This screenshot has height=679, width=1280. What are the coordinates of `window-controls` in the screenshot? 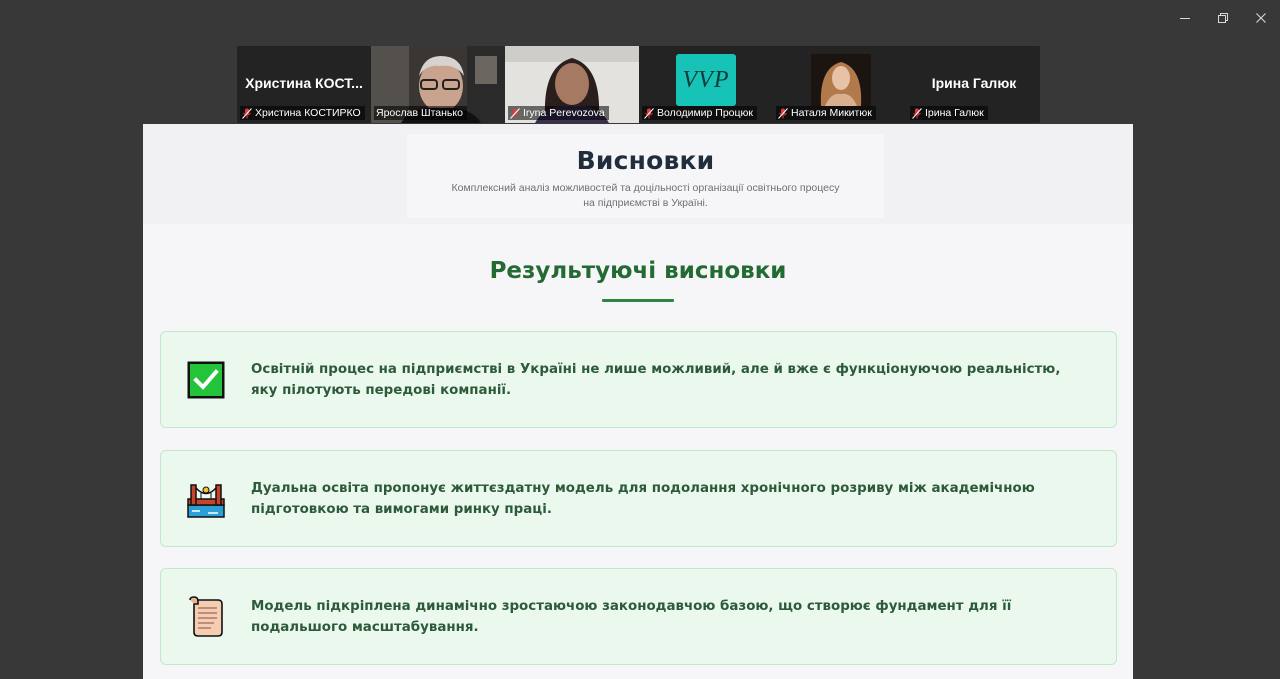 It's located at (1223, 18).